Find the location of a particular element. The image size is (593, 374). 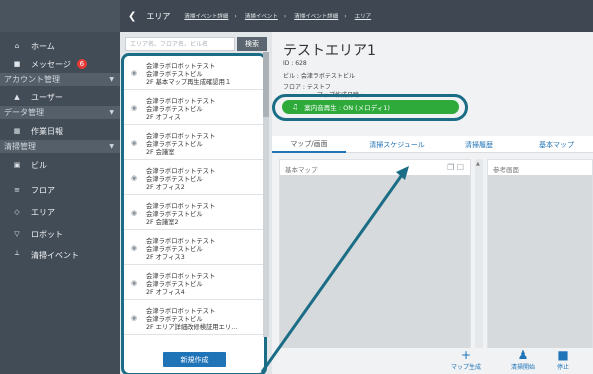

annotation-highlight-ring is located at coordinates (370, 107).